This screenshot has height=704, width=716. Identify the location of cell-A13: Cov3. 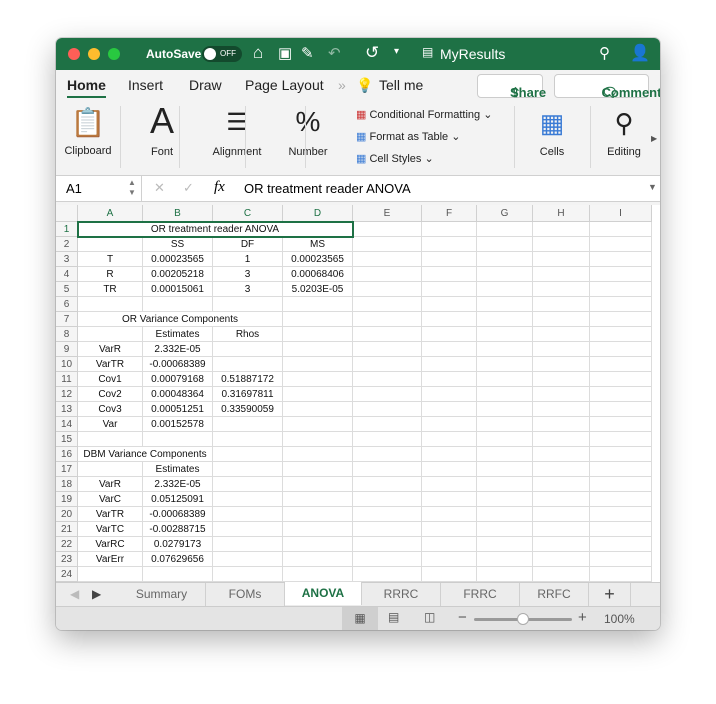
(110, 409).